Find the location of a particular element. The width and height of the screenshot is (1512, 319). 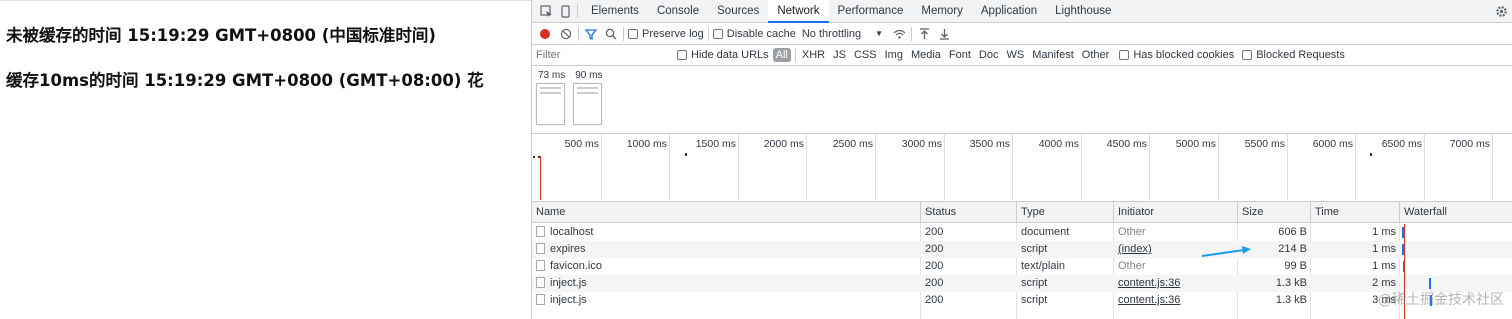

timeline-tick: 2000 ms is located at coordinates (785, 168).